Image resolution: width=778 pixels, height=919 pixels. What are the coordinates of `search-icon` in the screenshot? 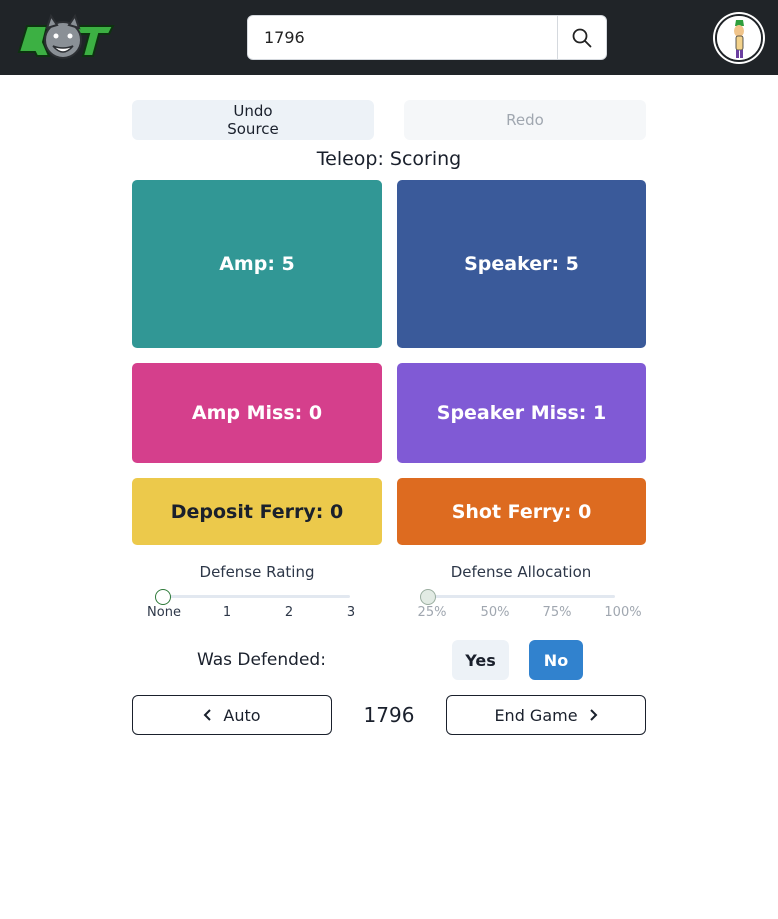 It's located at (582, 37).